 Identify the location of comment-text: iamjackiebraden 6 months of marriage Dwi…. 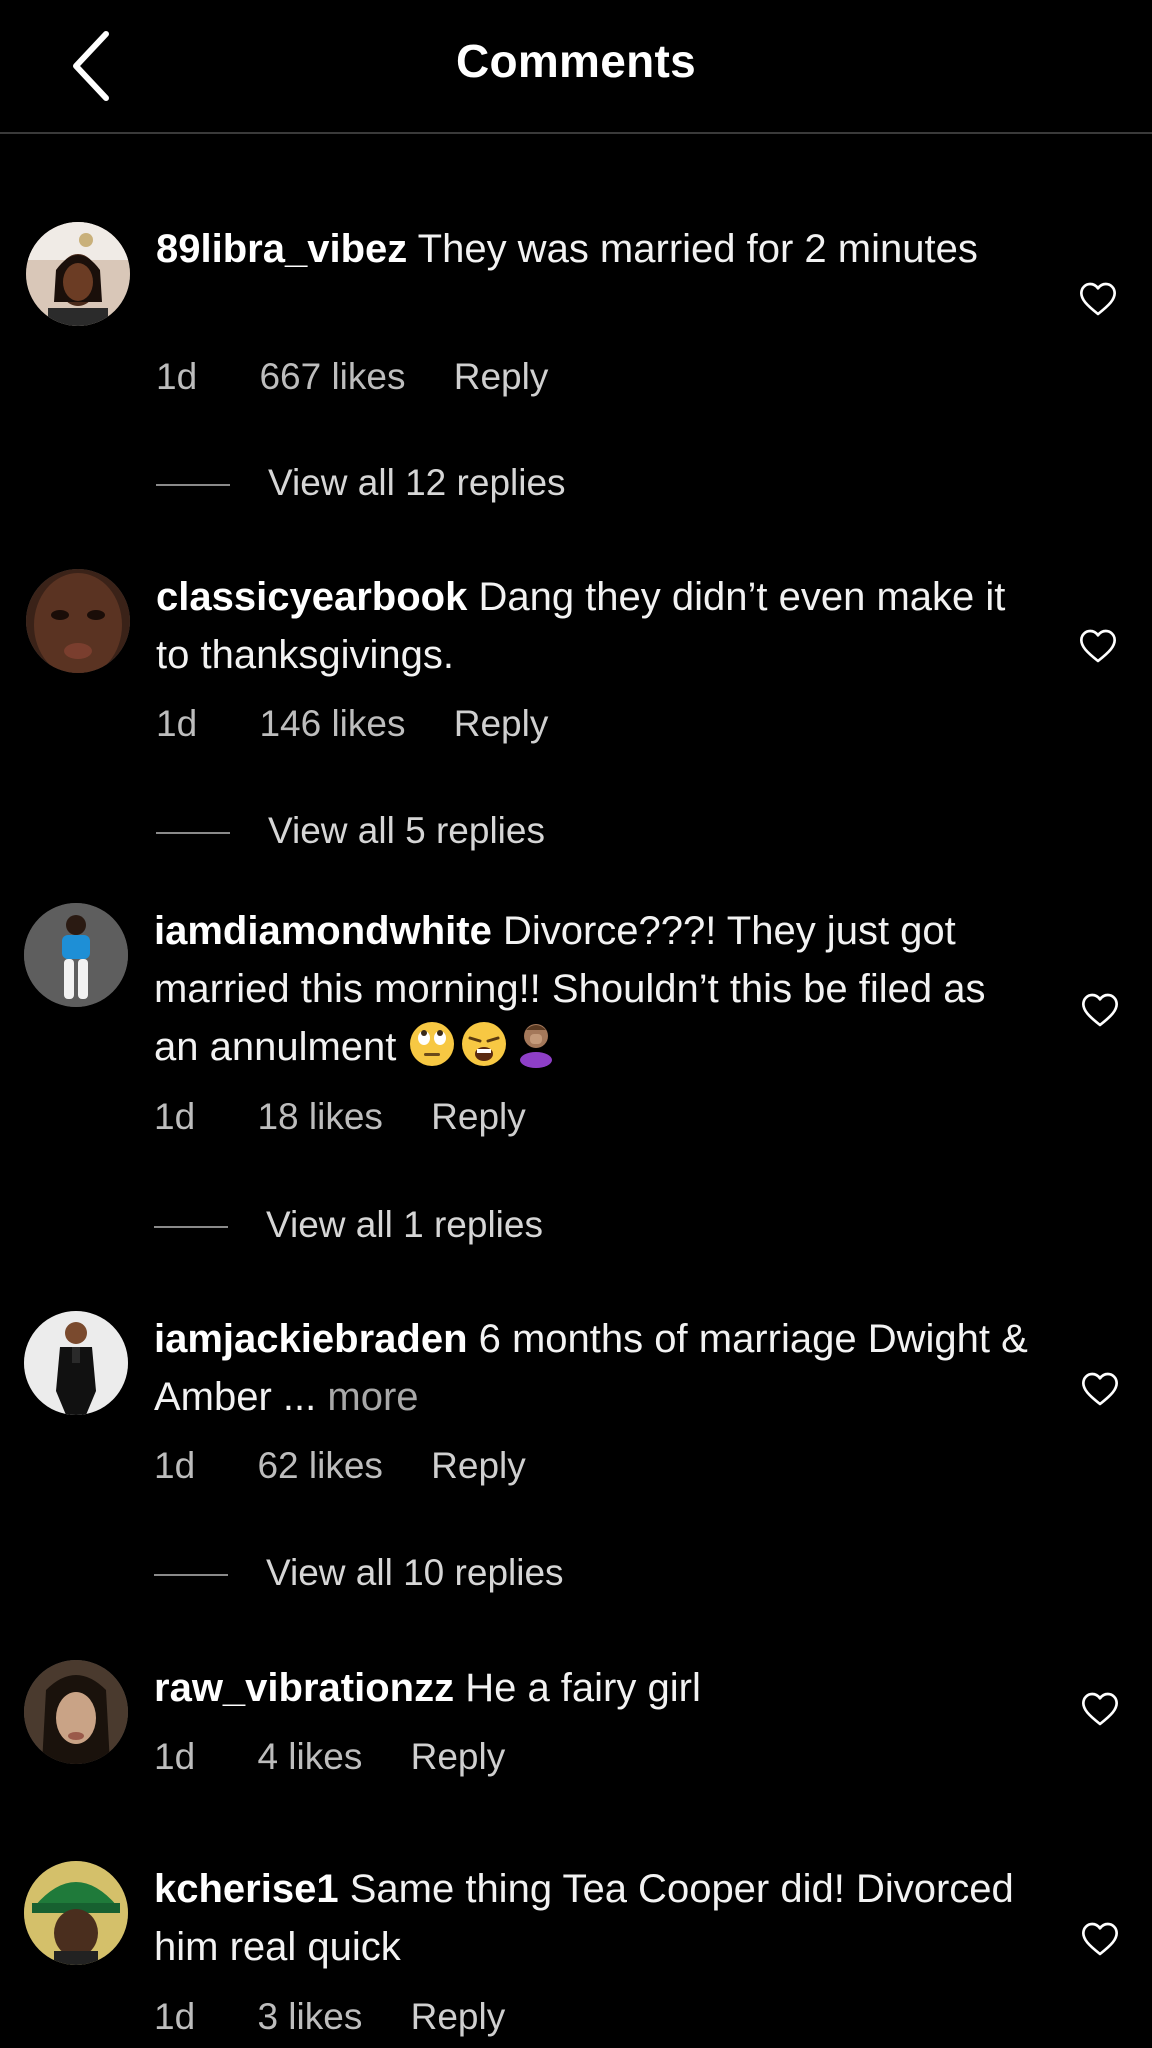
(594, 1368).